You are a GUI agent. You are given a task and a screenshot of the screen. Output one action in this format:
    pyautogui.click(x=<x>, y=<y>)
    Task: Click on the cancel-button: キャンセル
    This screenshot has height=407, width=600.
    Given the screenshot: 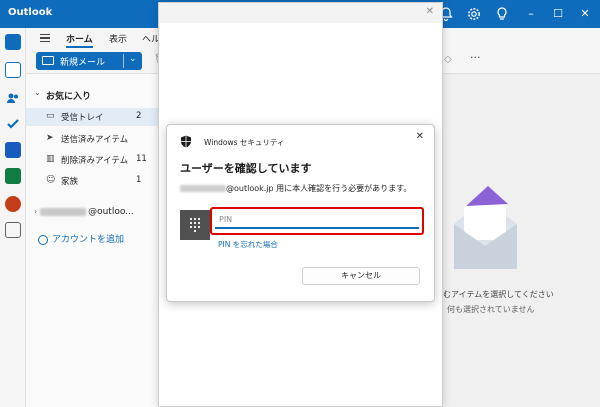 What is the action you would take?
    pyautogui.click(x=361, y=276)
    